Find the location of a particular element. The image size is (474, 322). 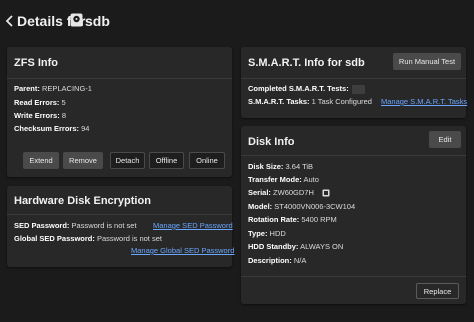

sed-password-row: SED Password: Password is not set is located at coordinates (75, 225).